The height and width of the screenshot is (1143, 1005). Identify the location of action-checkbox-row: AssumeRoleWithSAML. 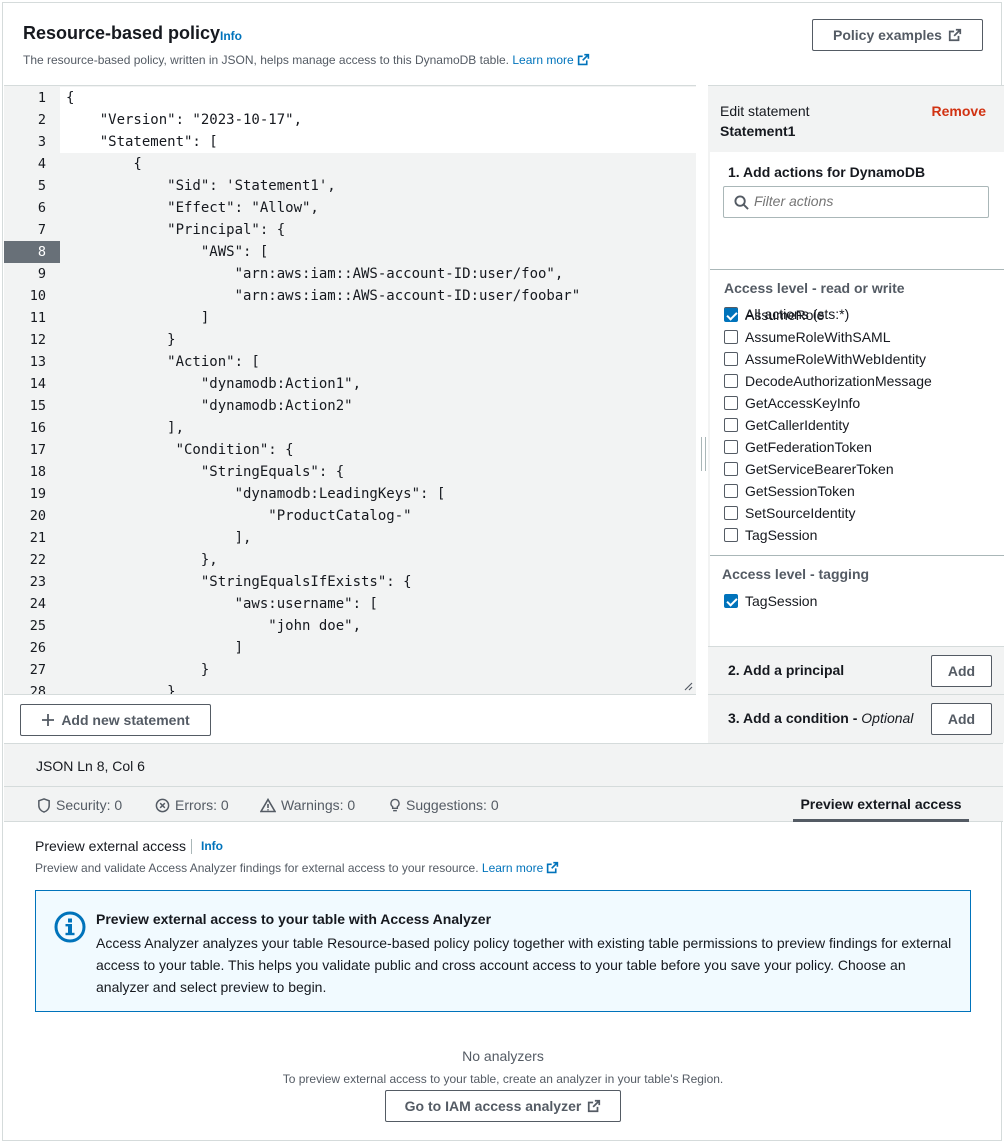
(807, 337).